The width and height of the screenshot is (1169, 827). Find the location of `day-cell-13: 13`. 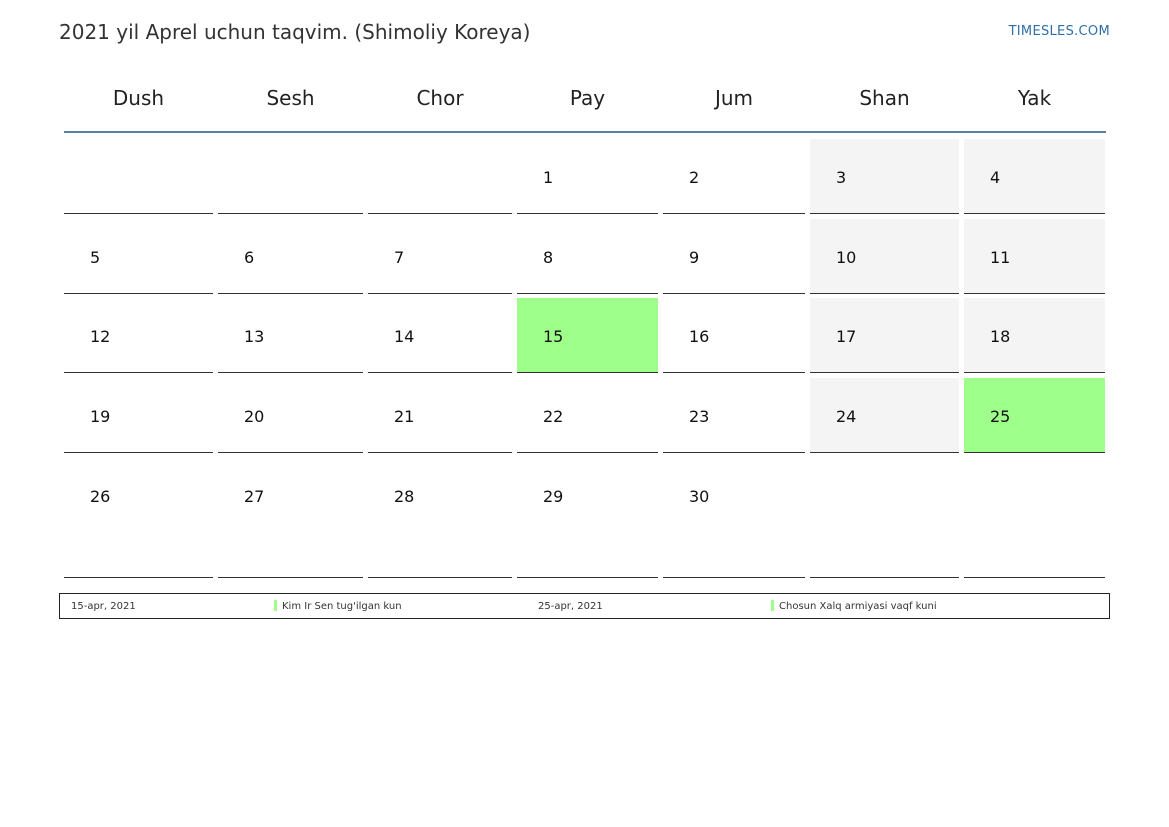

day-cell-13: 13 is located at coordinates (290, 335).